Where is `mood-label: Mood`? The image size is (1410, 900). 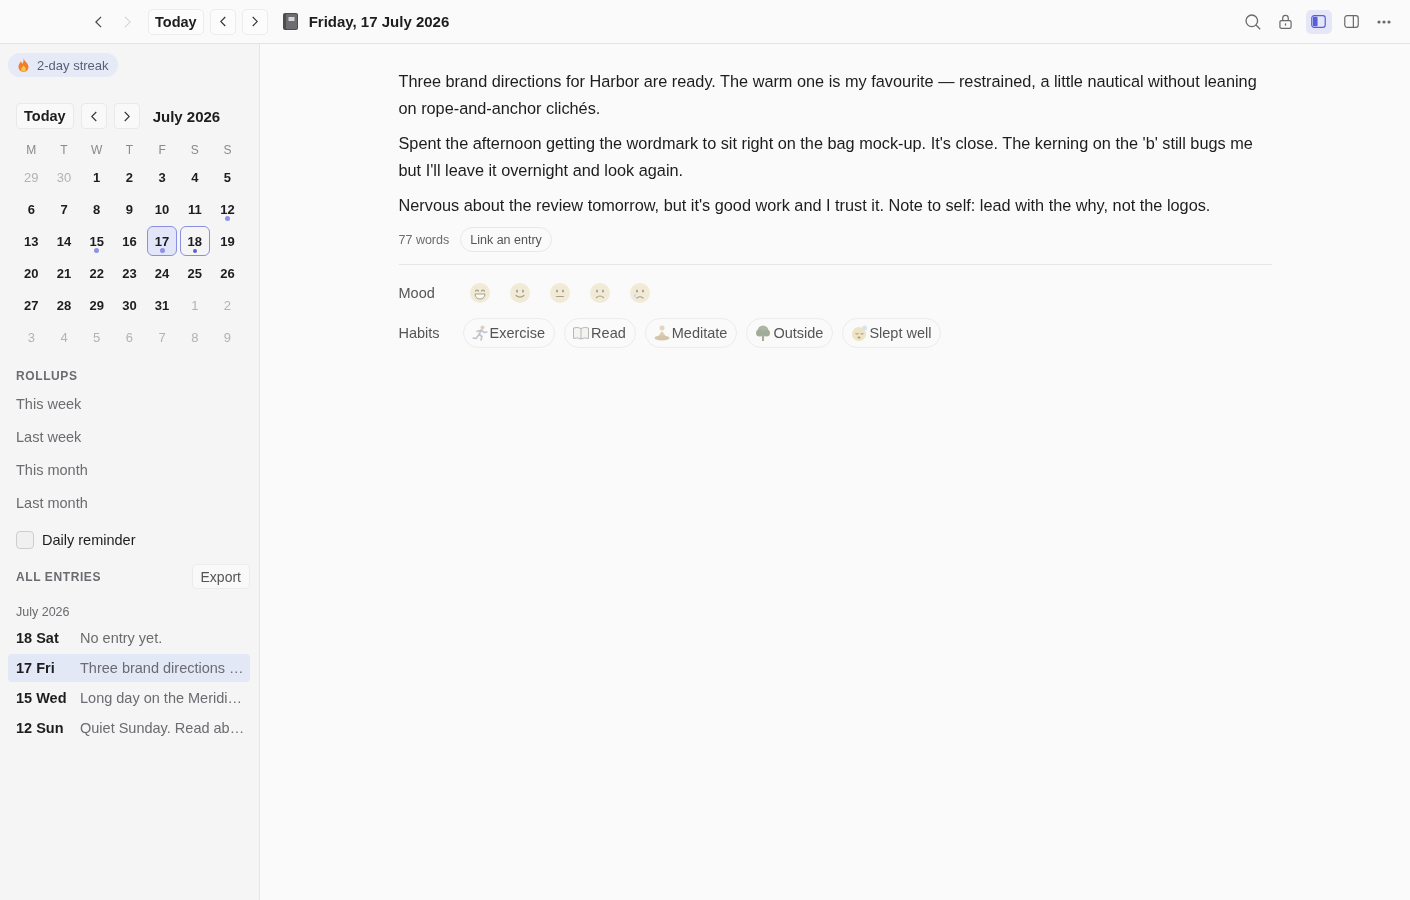 mood-label: Mood is located at coordinates (416, 293).